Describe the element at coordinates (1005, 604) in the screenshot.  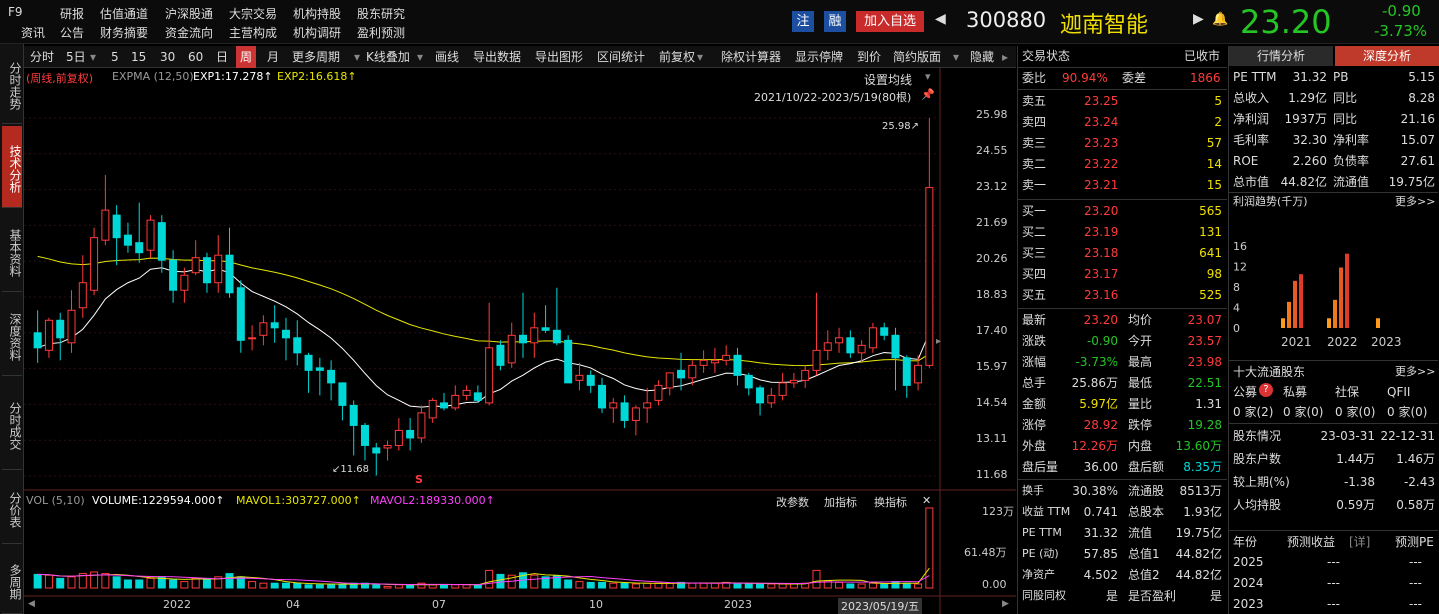
I see `scroll-right-icon: ▶` at that location.